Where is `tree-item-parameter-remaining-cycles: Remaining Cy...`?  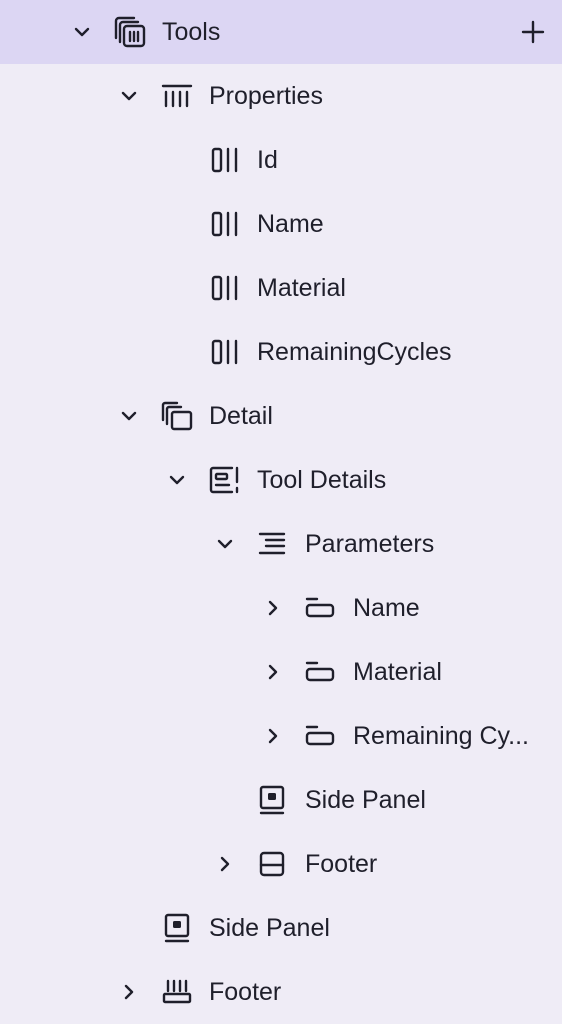 tree-item-parameter-remaining-cycles: Remaining Cy... is located at coordinates (281, 736).